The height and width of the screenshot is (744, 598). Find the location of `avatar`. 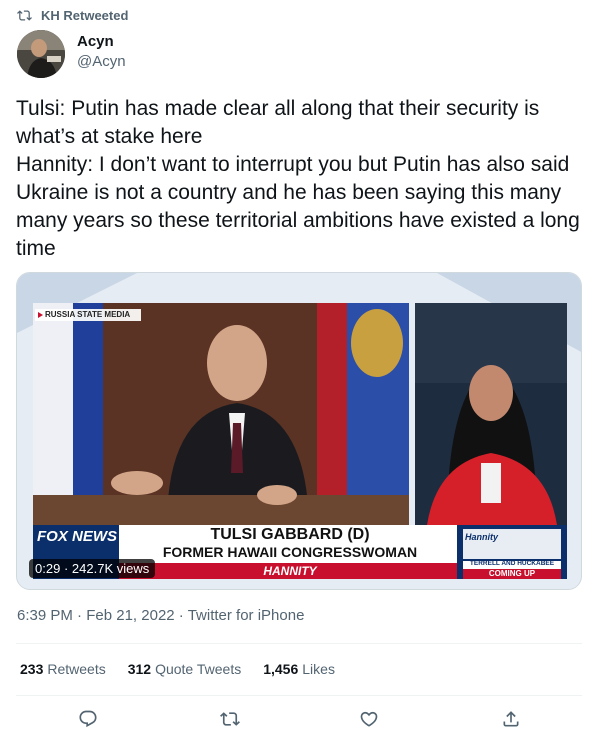

avatar is located at coordinates (41, 54).